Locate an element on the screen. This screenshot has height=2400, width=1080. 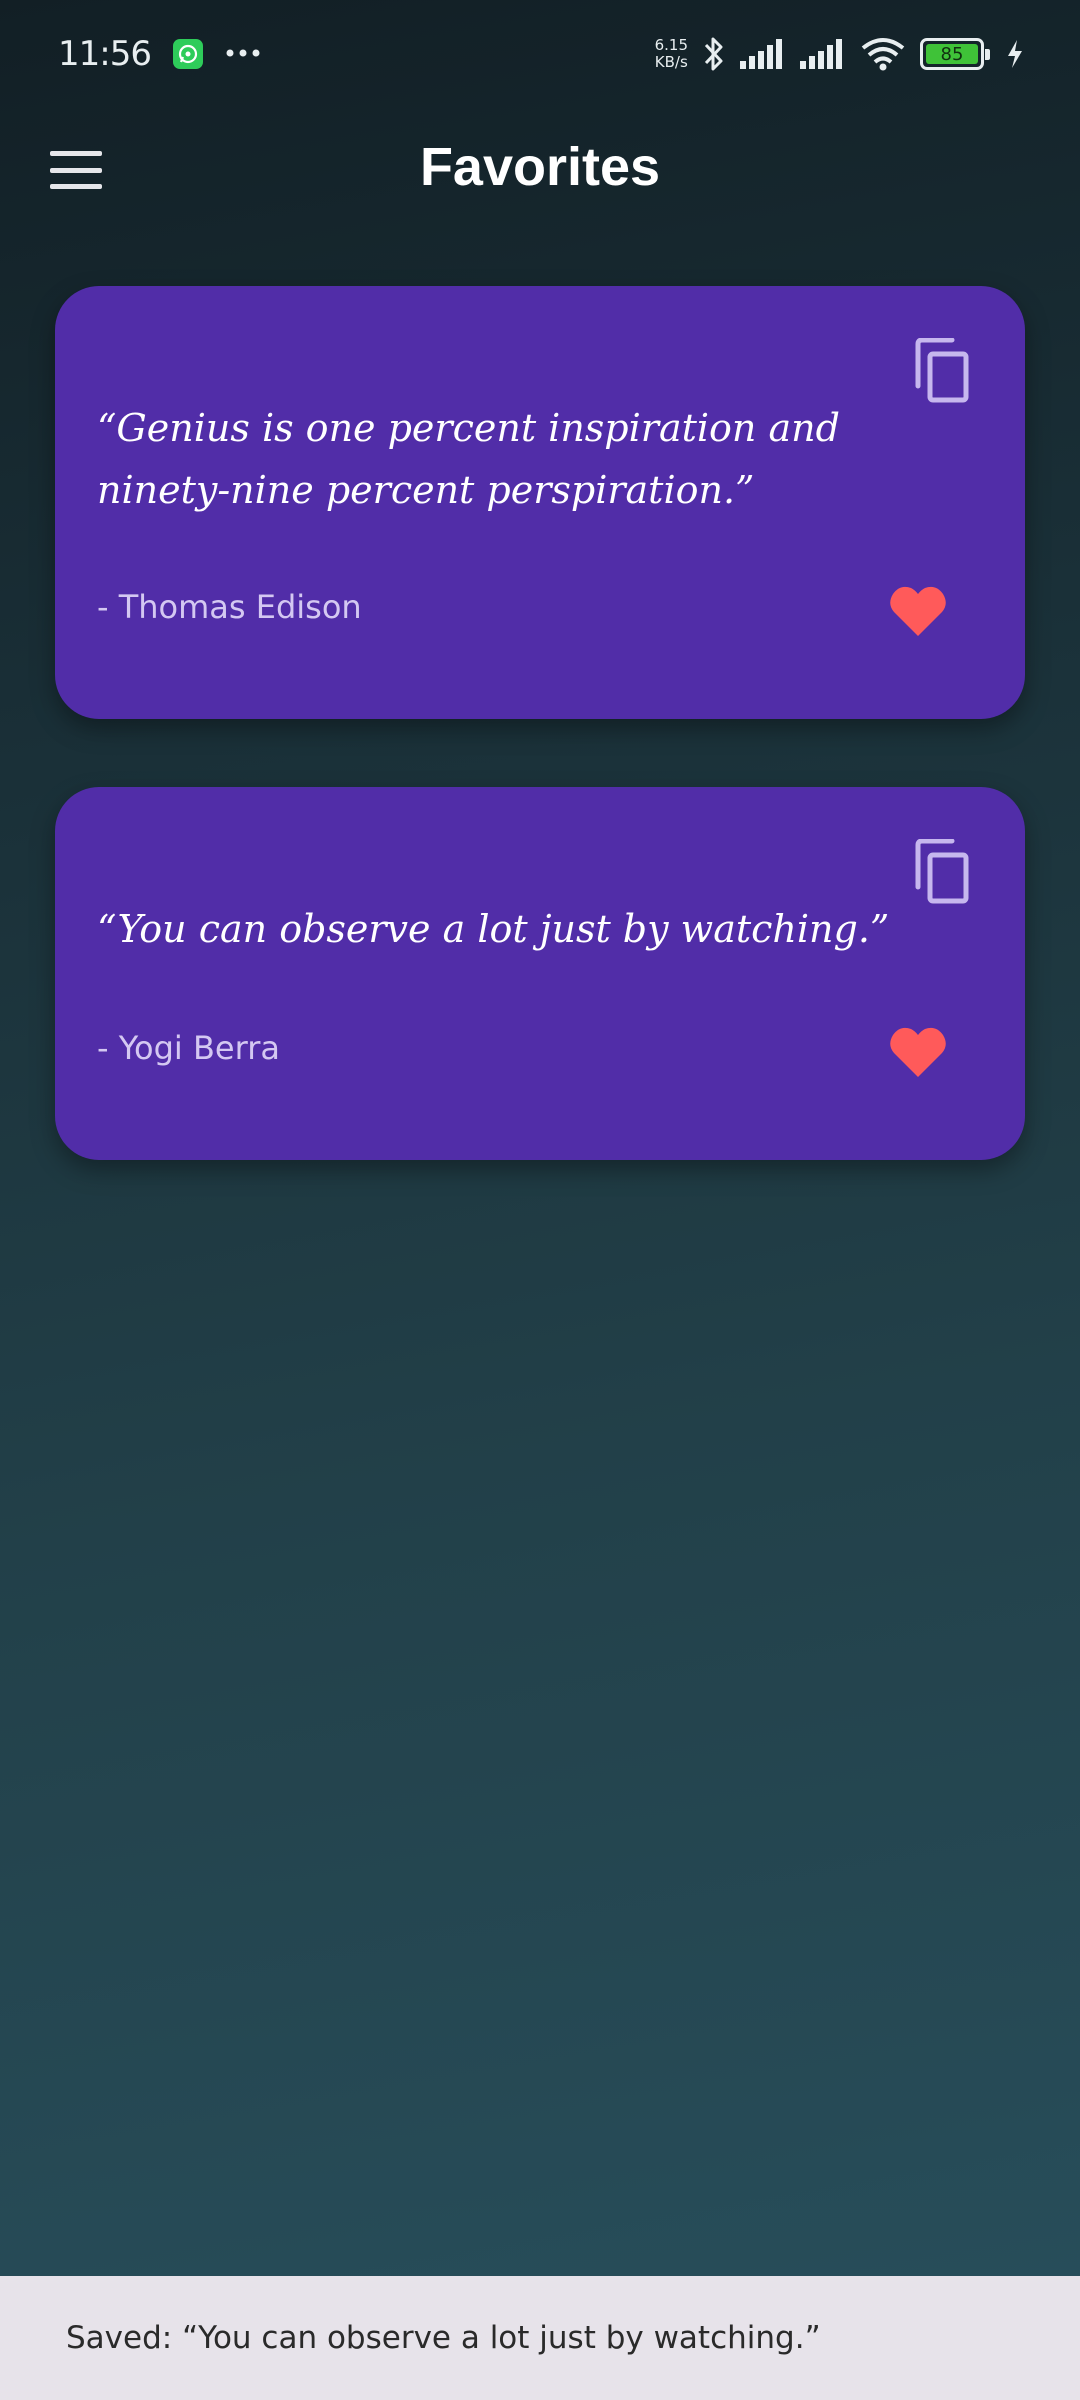
status-bar-right: 6.15 KB/s 85 is located at coordinates (839, 54).